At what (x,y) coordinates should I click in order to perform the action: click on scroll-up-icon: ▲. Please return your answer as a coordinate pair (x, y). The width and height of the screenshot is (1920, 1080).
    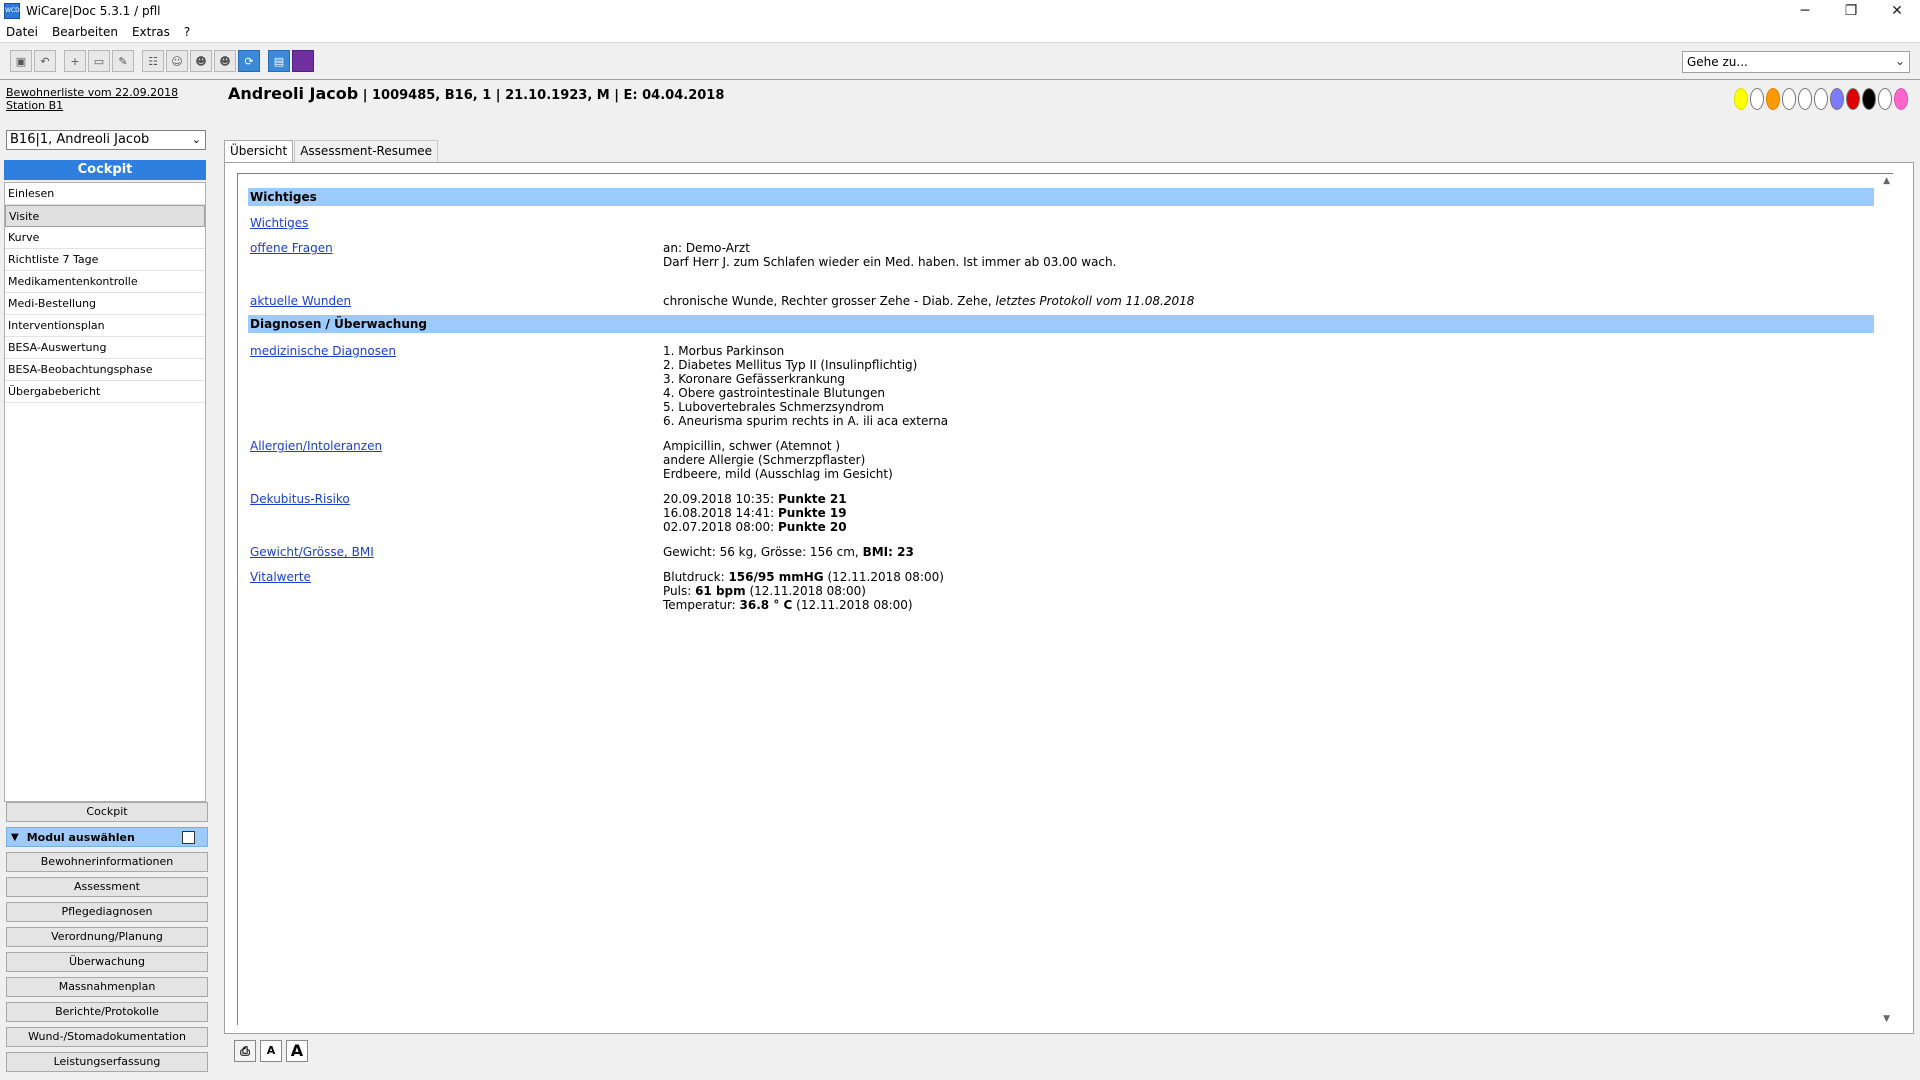
    Looking at the image, I should click on (1886, 181).